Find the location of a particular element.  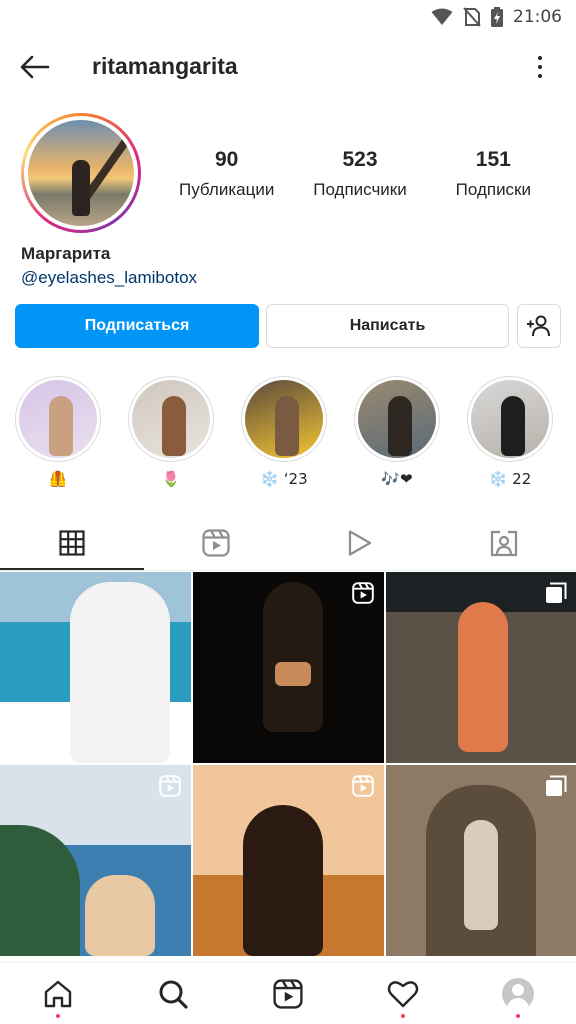

status-bar: 21:06 is located at coordinates (288, 17).